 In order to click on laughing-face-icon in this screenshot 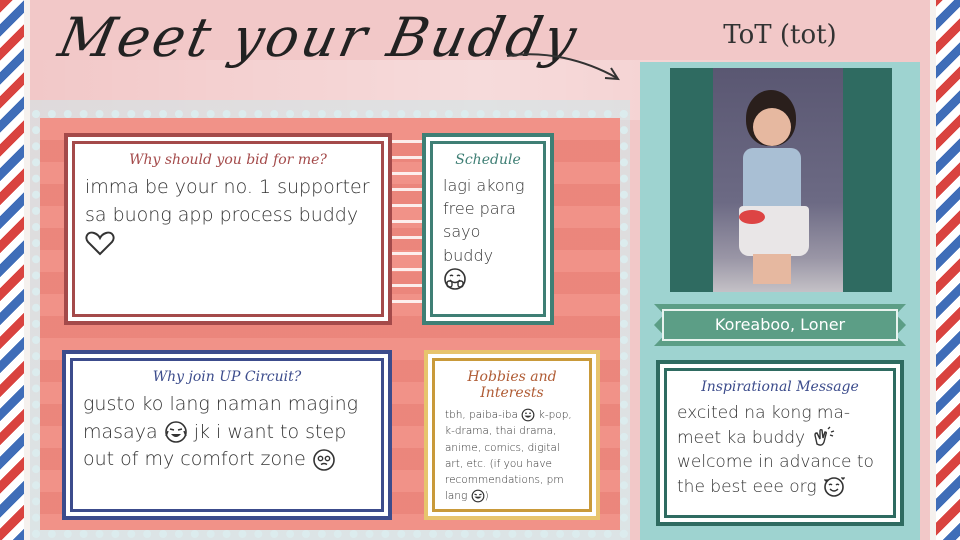, I will do `click(478, 496)`.